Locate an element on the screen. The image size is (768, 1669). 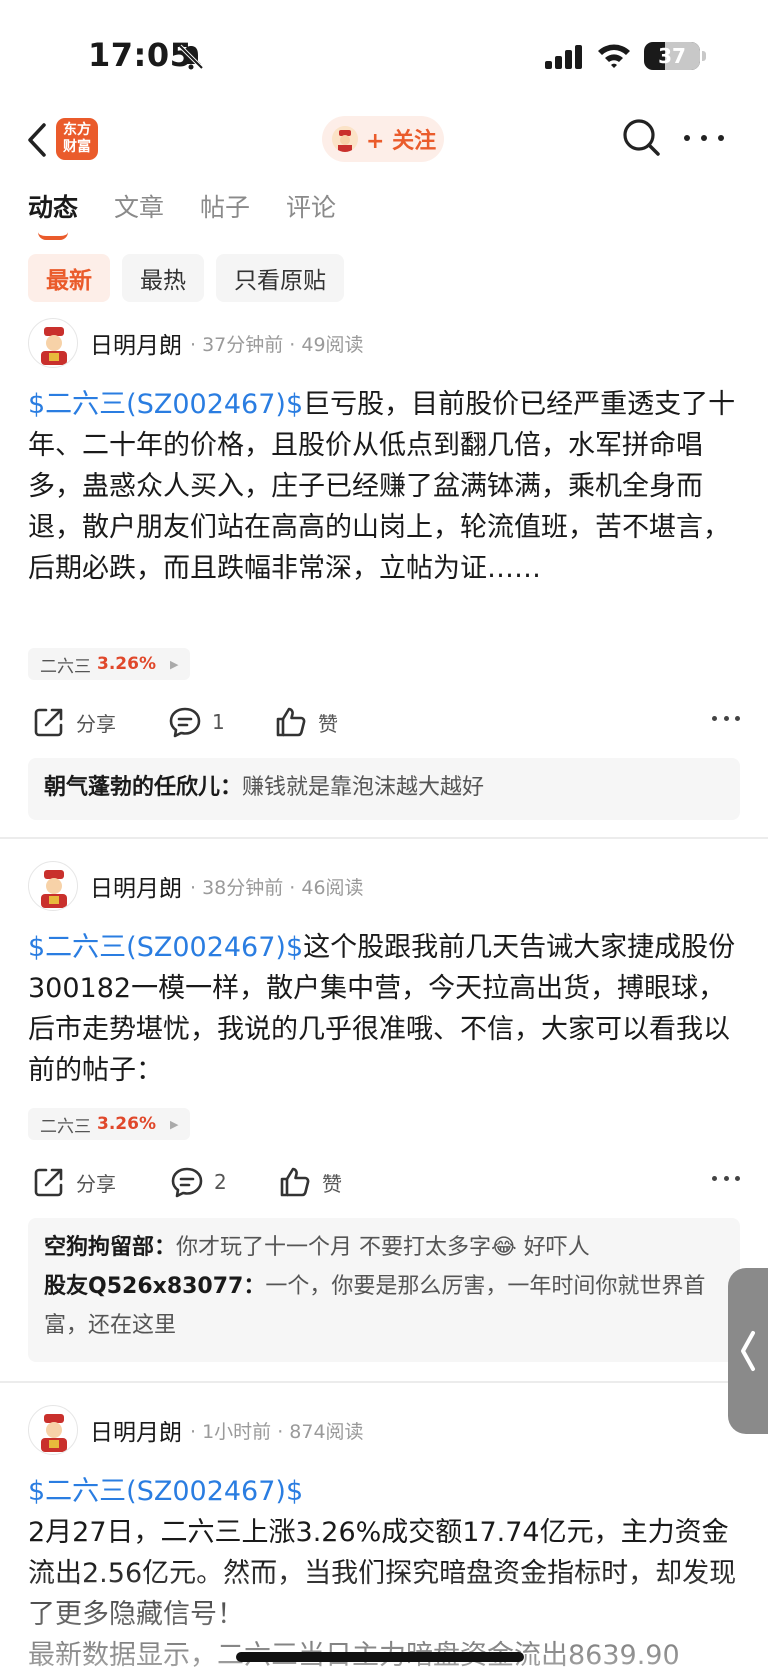
comment-text: 赚钱就是靠泡沫越大越好 is located at coordinates (363, 787).